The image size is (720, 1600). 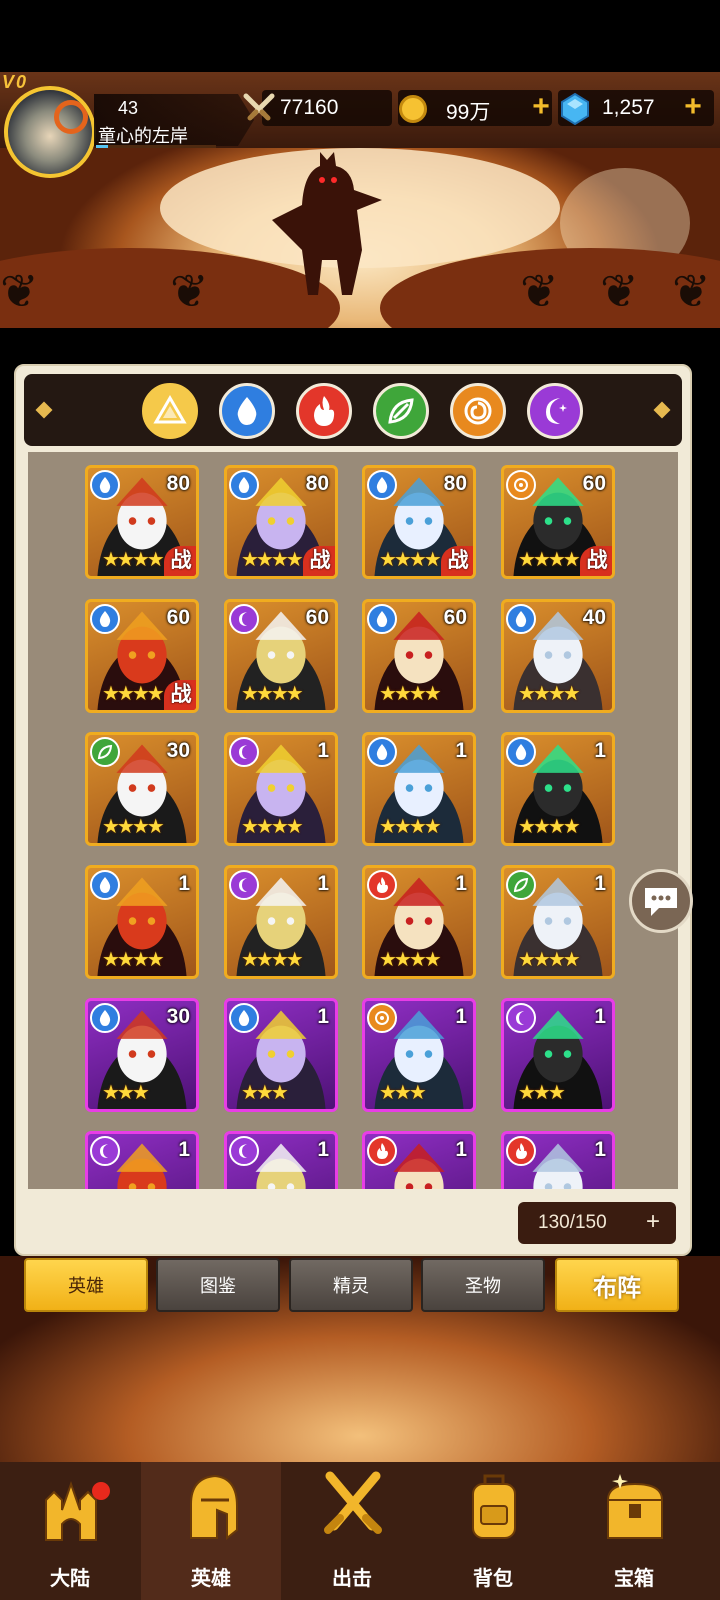 I want to click on nav-continent-label: 大陆, so click(x=70, y=1579).